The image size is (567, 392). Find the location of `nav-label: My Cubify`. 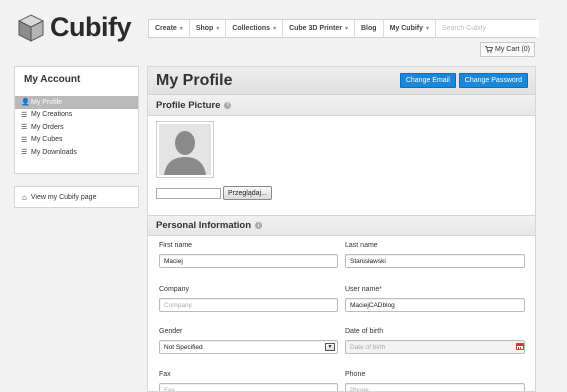

nav-label: My Cubify is located at coordinates (406, 28).